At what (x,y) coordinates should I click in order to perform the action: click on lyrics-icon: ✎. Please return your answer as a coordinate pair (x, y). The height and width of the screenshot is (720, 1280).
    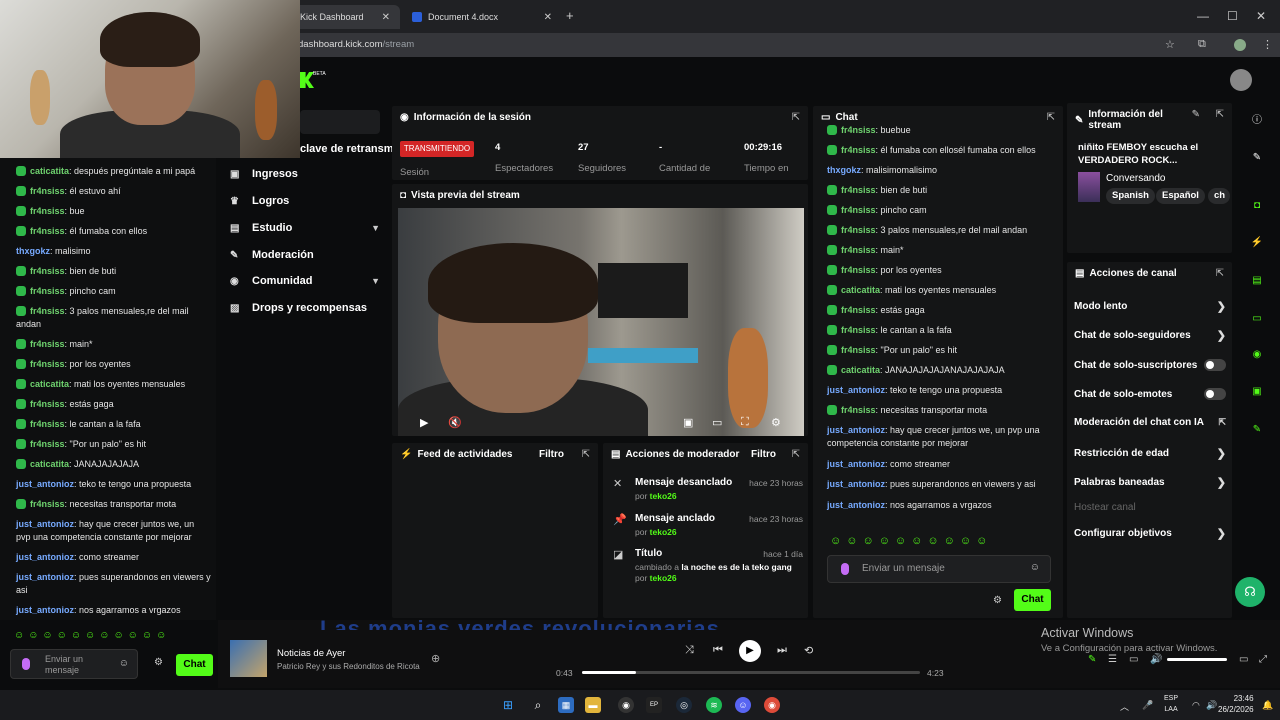
    Looking at the image, I should click on (1092, 659).